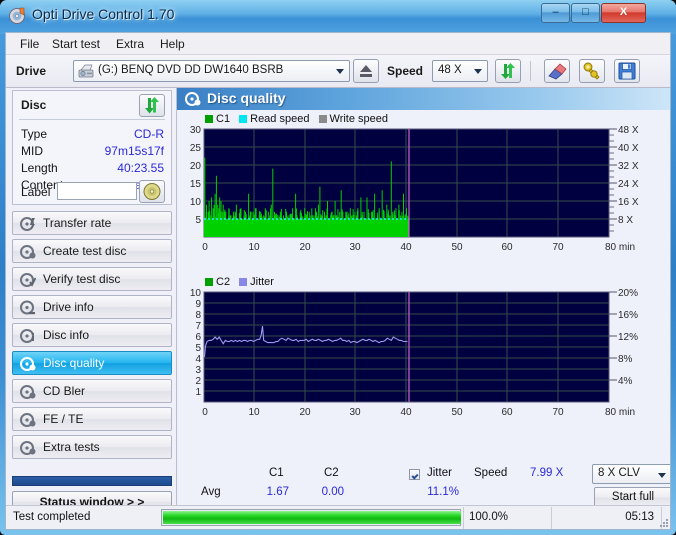  Describe the element at coordinates (276, 473) in the screenshot. I see `stats-header-c1: C1` at that location.